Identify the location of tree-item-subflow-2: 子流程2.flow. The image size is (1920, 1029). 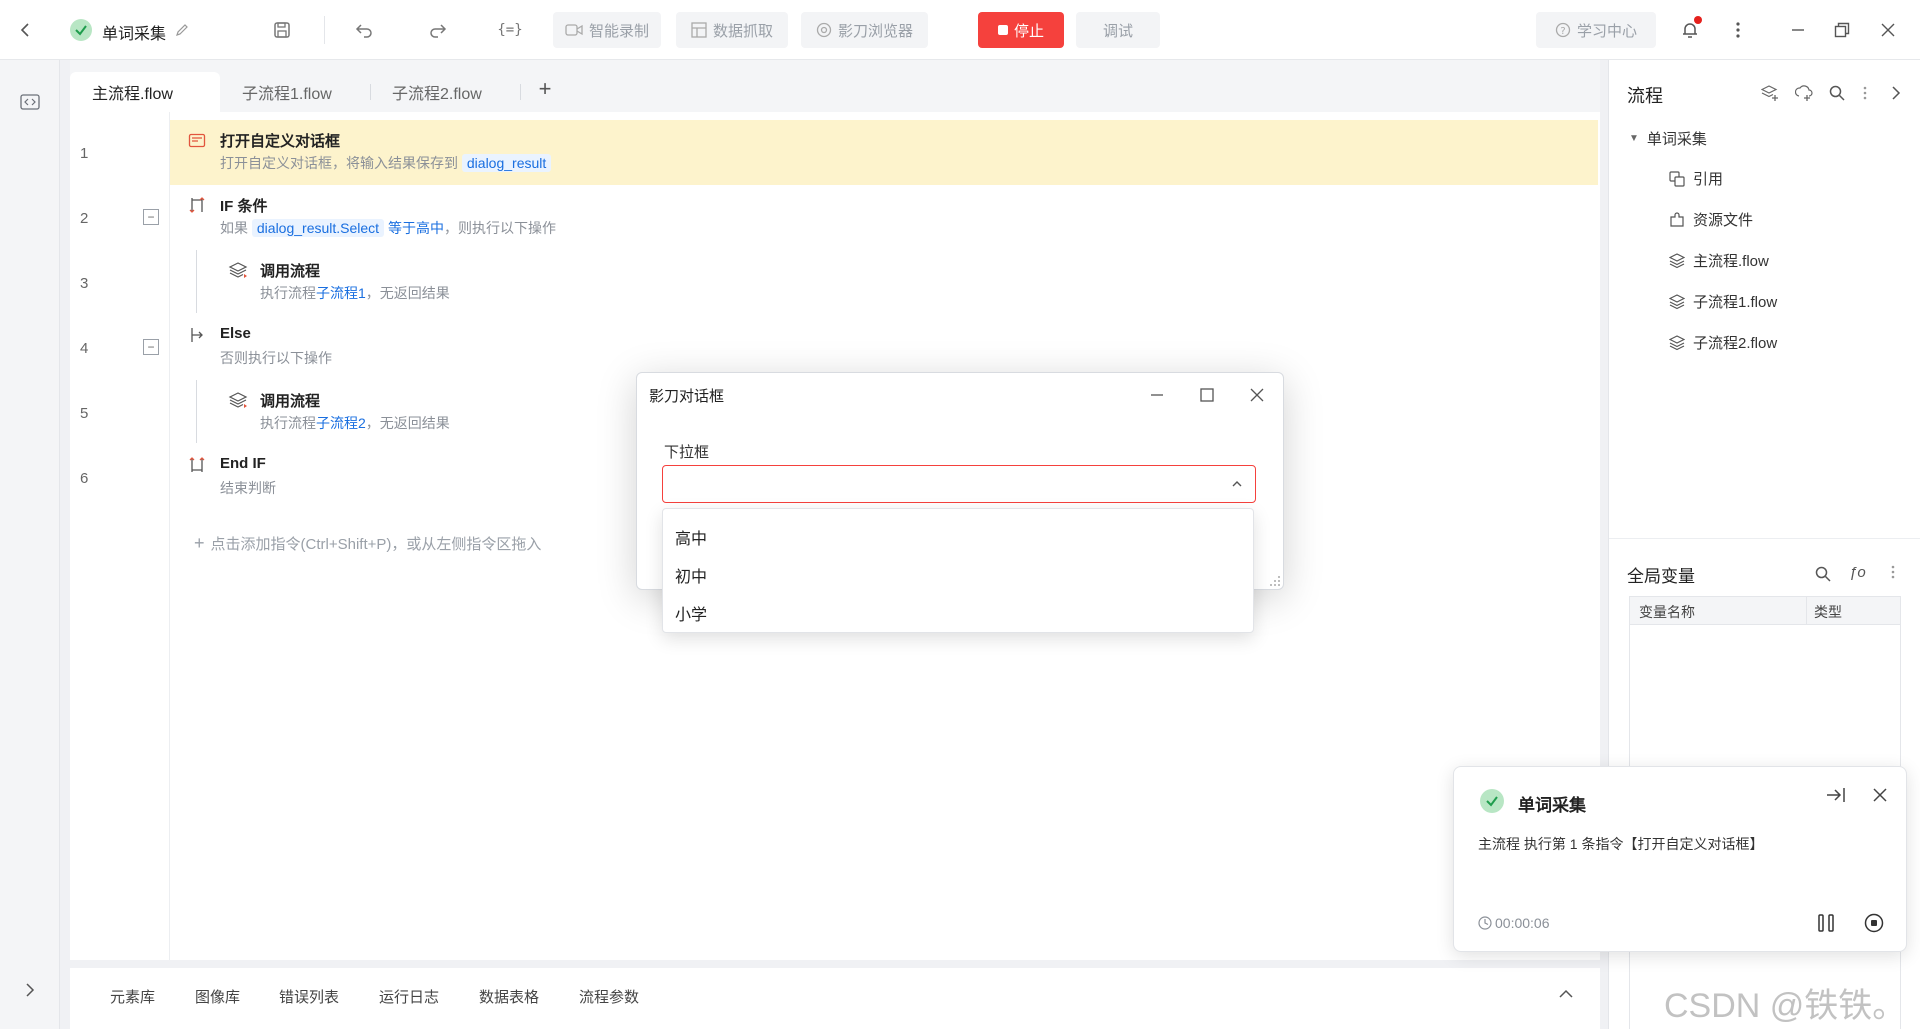
(1723, 342).